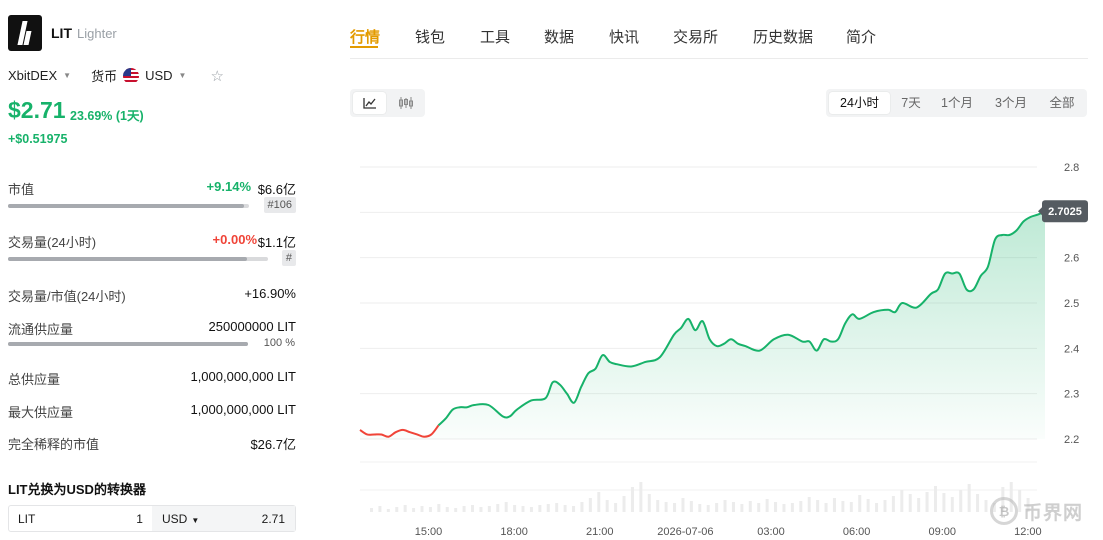 The image size is (1103, 540). I want to click on stat-label: 流通供应量, so click(41, 329).